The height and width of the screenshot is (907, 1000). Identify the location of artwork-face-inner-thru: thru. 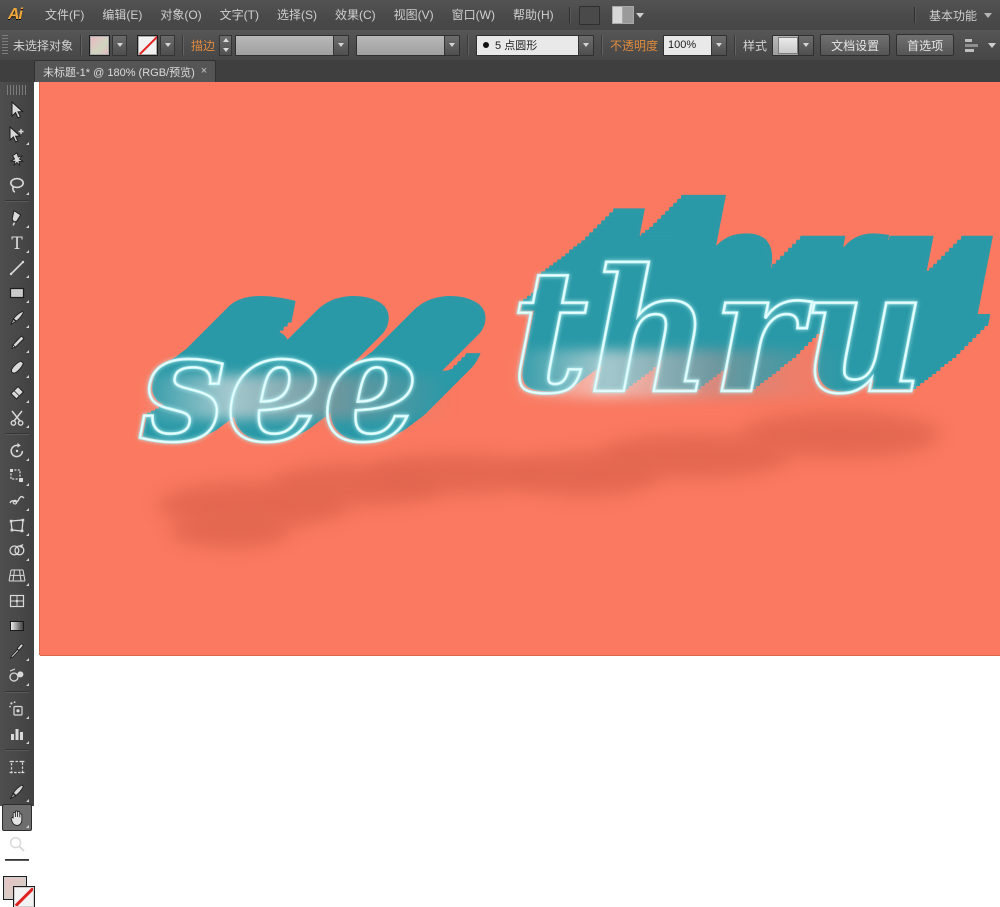
(717, 332).